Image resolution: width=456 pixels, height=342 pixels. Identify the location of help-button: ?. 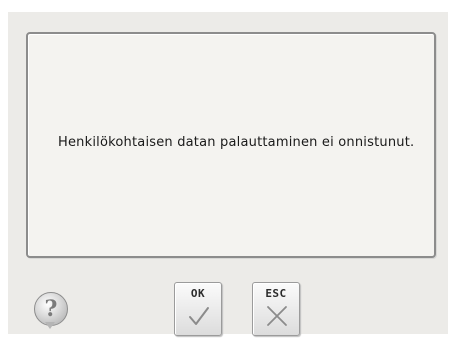
(51, 310).